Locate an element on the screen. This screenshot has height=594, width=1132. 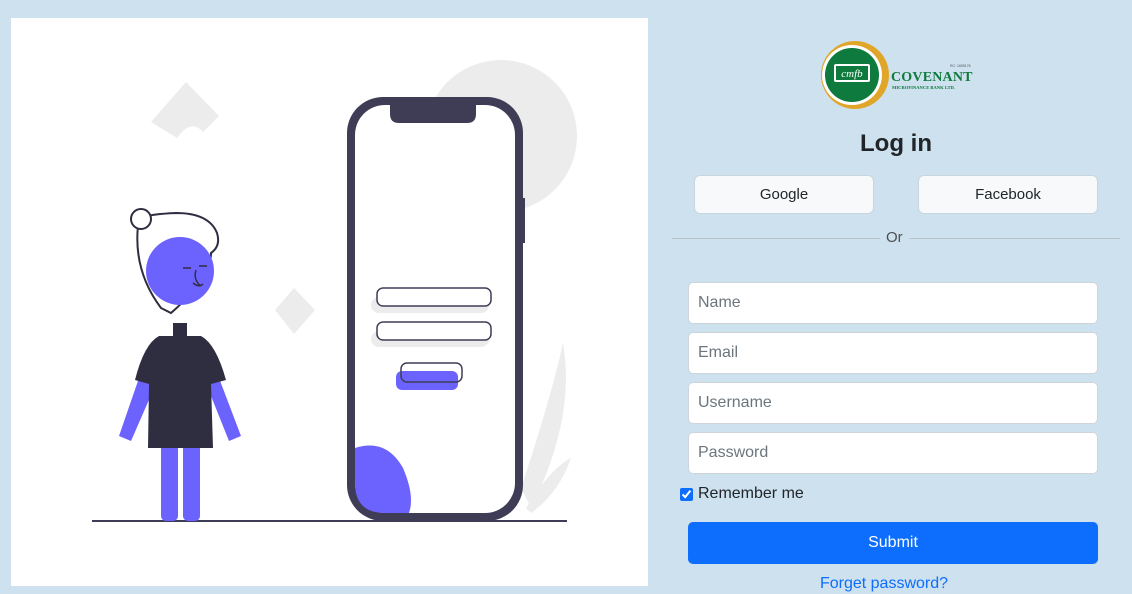
logo-emblem-icon: cmfb is located at coordinates (855, 75).